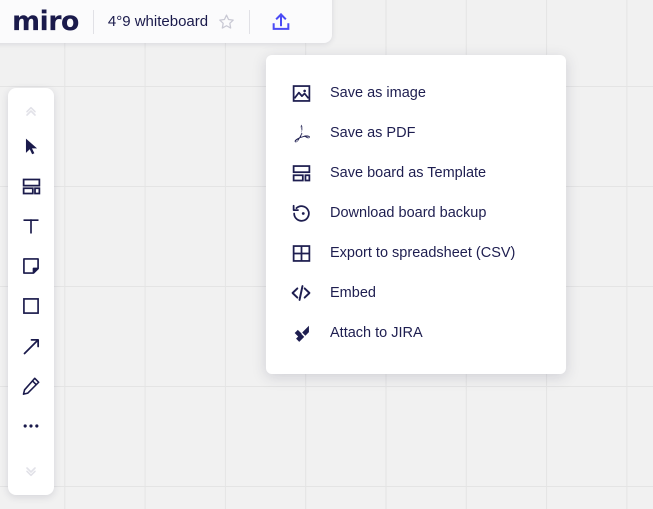  What do you see at coordinates (158, 21) in the screenshot?
I see `board-title: 4°9 whiteboard` at bounding box center [158, 21].